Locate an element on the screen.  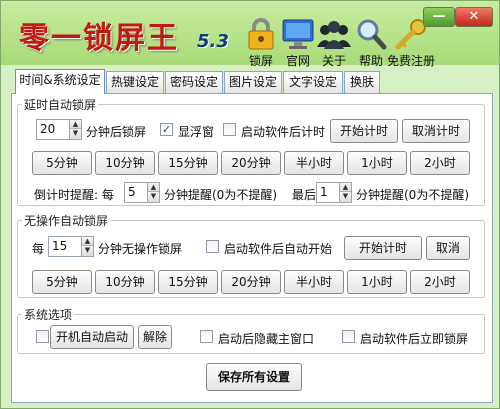
idle-cancel-button: 取消 is located at coordinates (448, 248).